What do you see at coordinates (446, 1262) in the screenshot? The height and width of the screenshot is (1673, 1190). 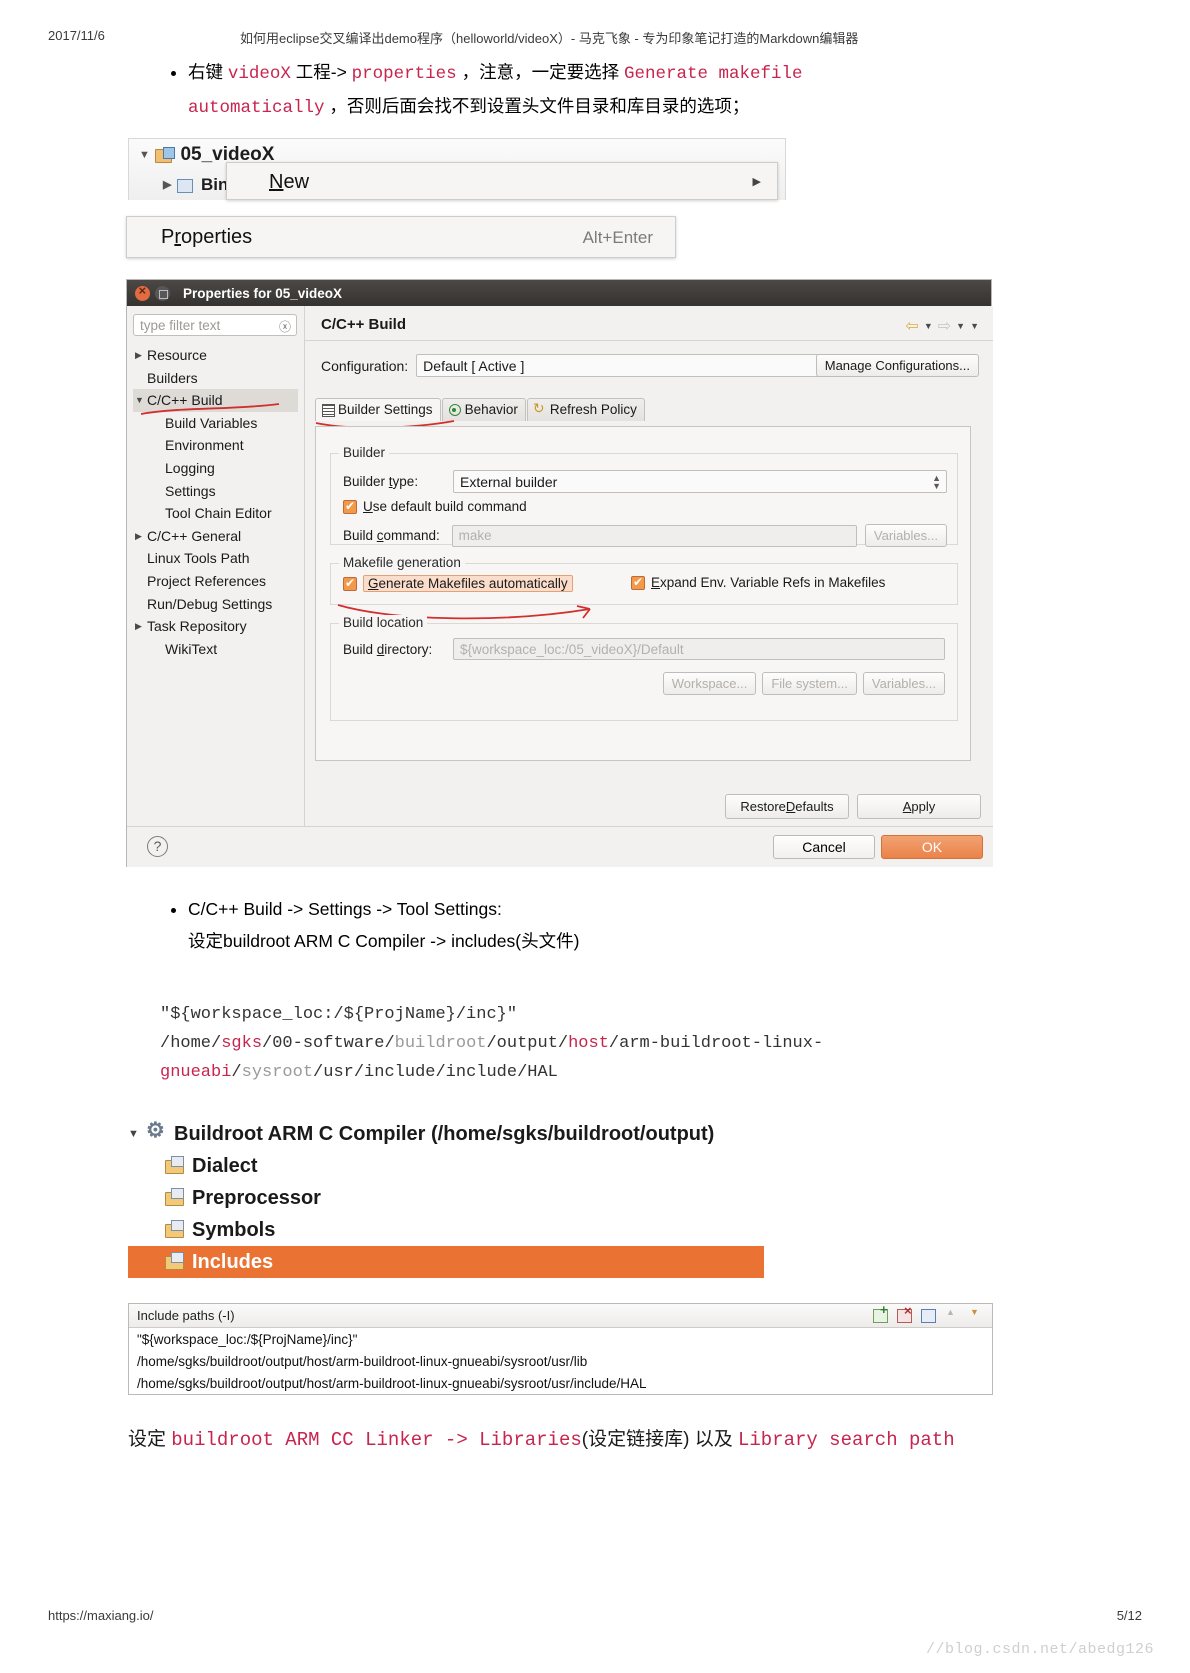 I see `tool-tree-item-includes: Includes` at bounding box center [446, 1262].